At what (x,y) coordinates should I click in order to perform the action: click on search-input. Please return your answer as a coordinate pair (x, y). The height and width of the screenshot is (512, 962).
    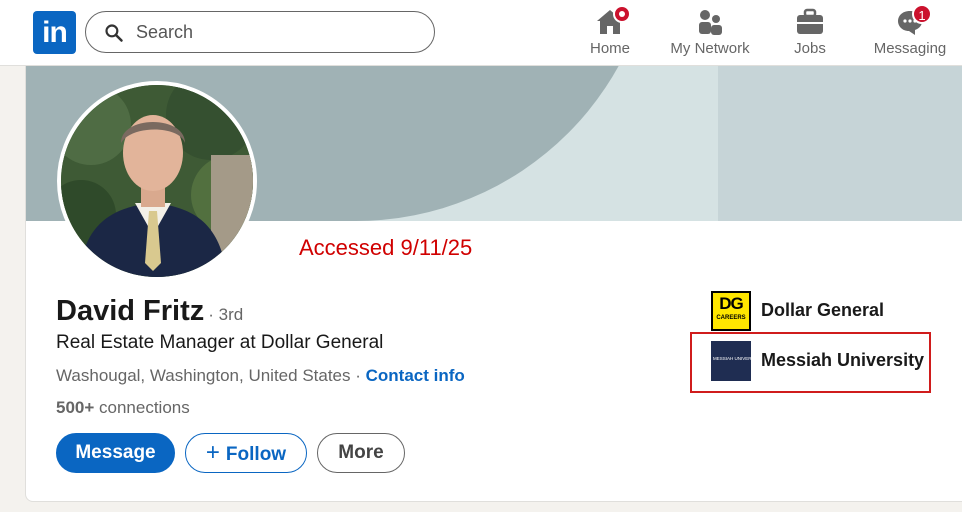
    Looking at the image, I should click on (276, 32).